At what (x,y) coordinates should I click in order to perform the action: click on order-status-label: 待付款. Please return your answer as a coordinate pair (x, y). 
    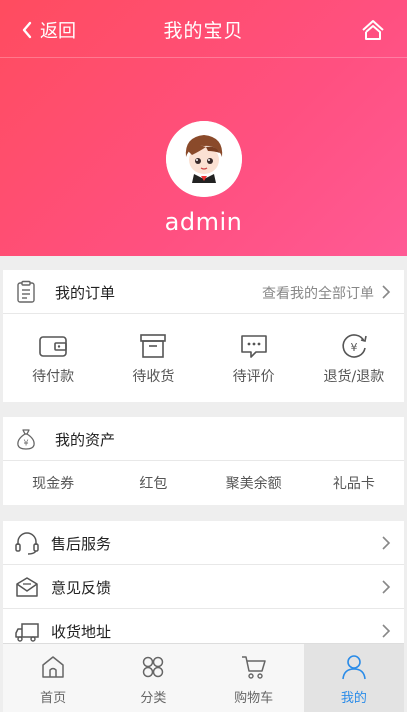
    Looking at the image, I should click on (53, 377).